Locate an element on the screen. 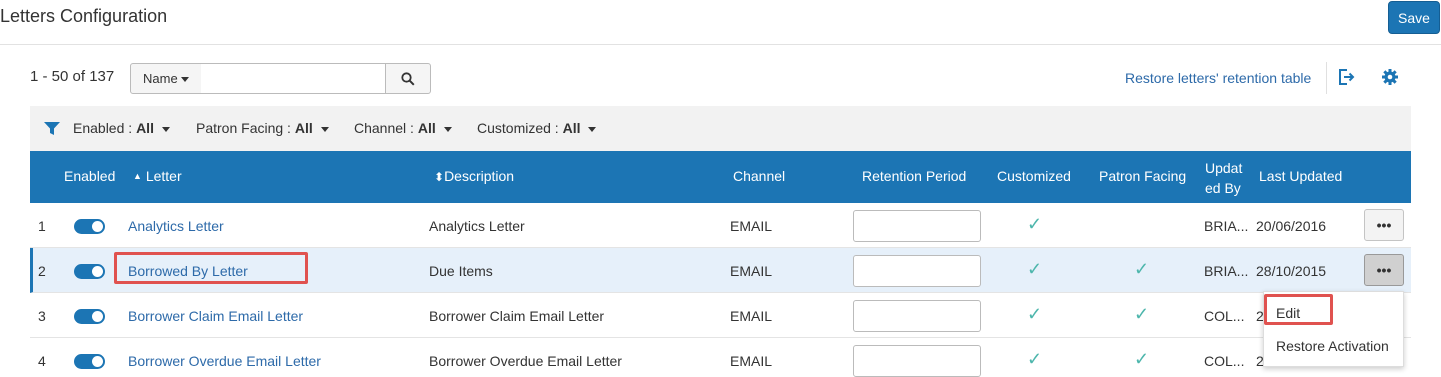  filter-label: Channel : is located at coordinates (384, 128).